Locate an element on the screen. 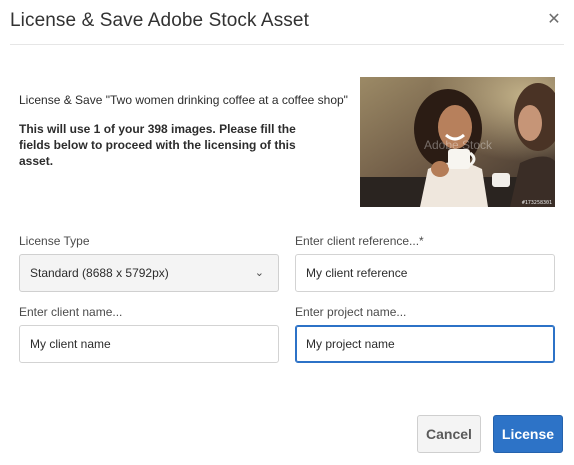  client-name-field: My client name is located at coordinates (149, 344).